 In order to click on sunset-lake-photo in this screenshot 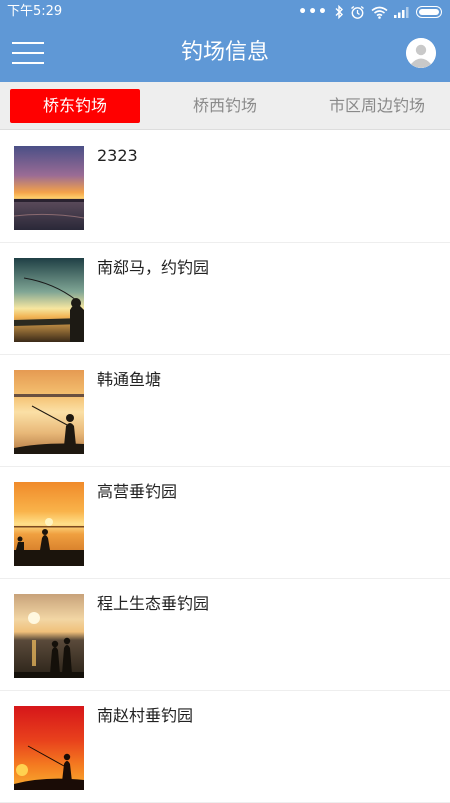, I will do `click(49, 188)`.